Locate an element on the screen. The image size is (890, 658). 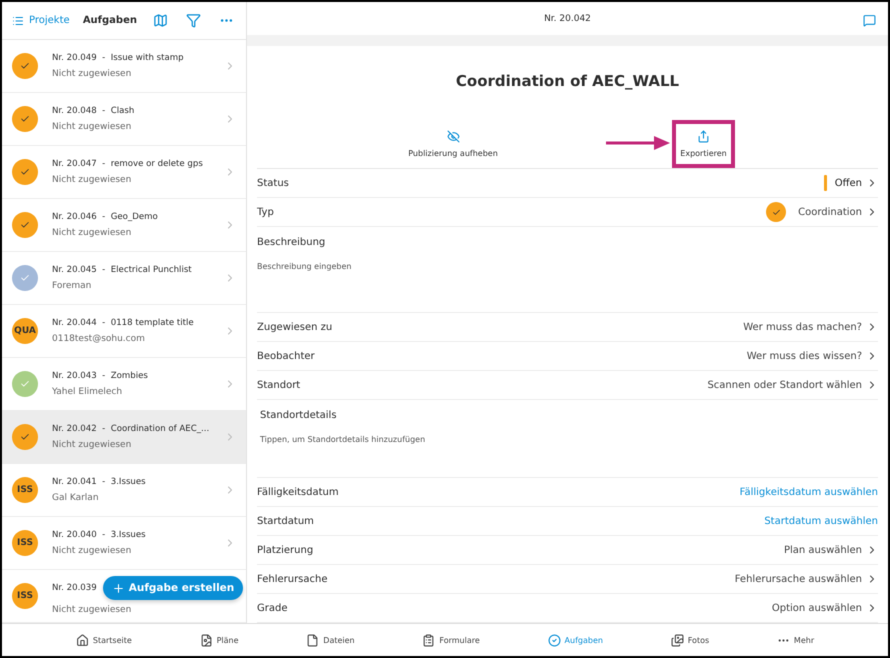
task-title: Nr. 20.046 - Geo_Demo is located at coordinates (105, 217).